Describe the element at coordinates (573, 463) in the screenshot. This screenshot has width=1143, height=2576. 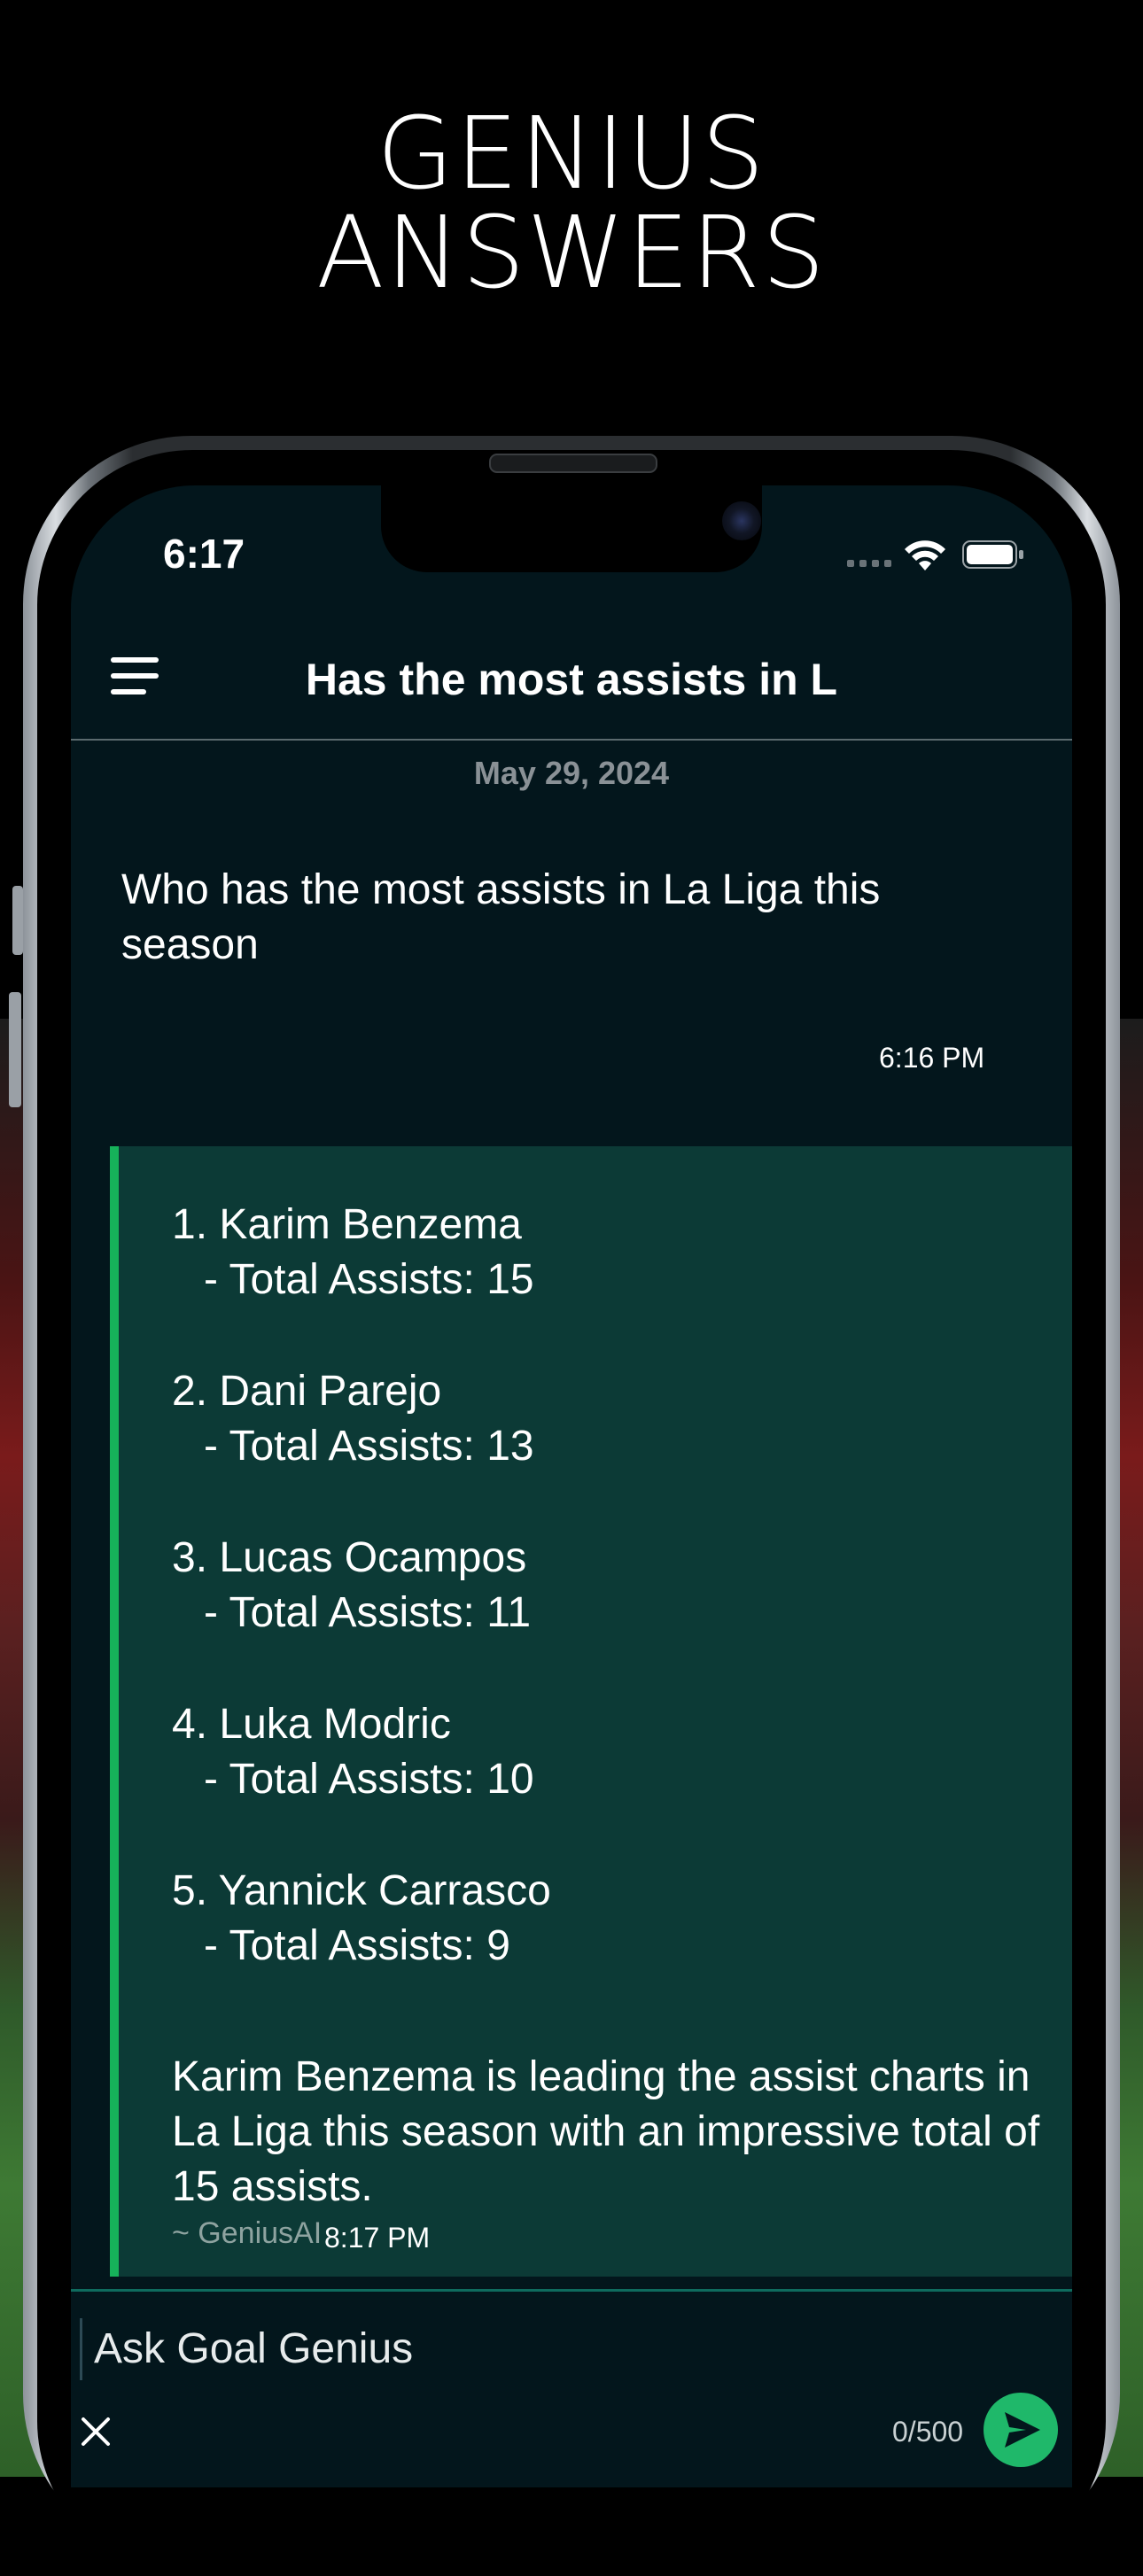
I see `phone-speaker` at that location.